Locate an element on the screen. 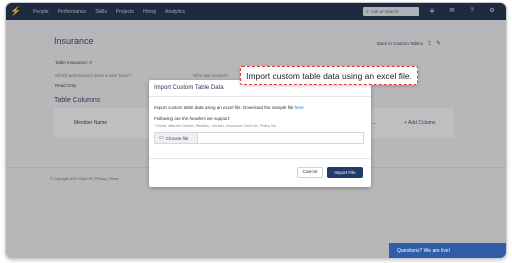 The image size is (512, 263). chat-widget: Questions? We are live! is located at coordinates (447, 250).